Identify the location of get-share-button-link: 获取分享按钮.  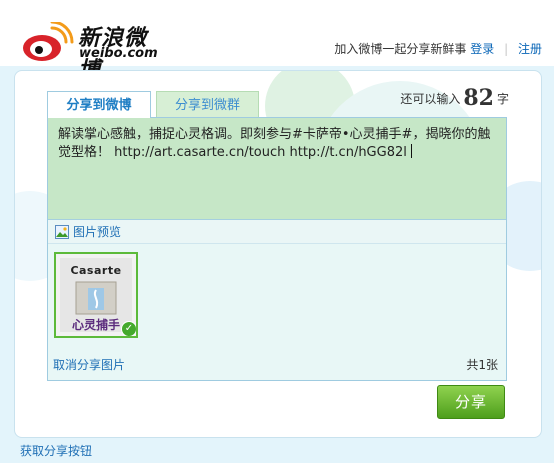
(56, 450).